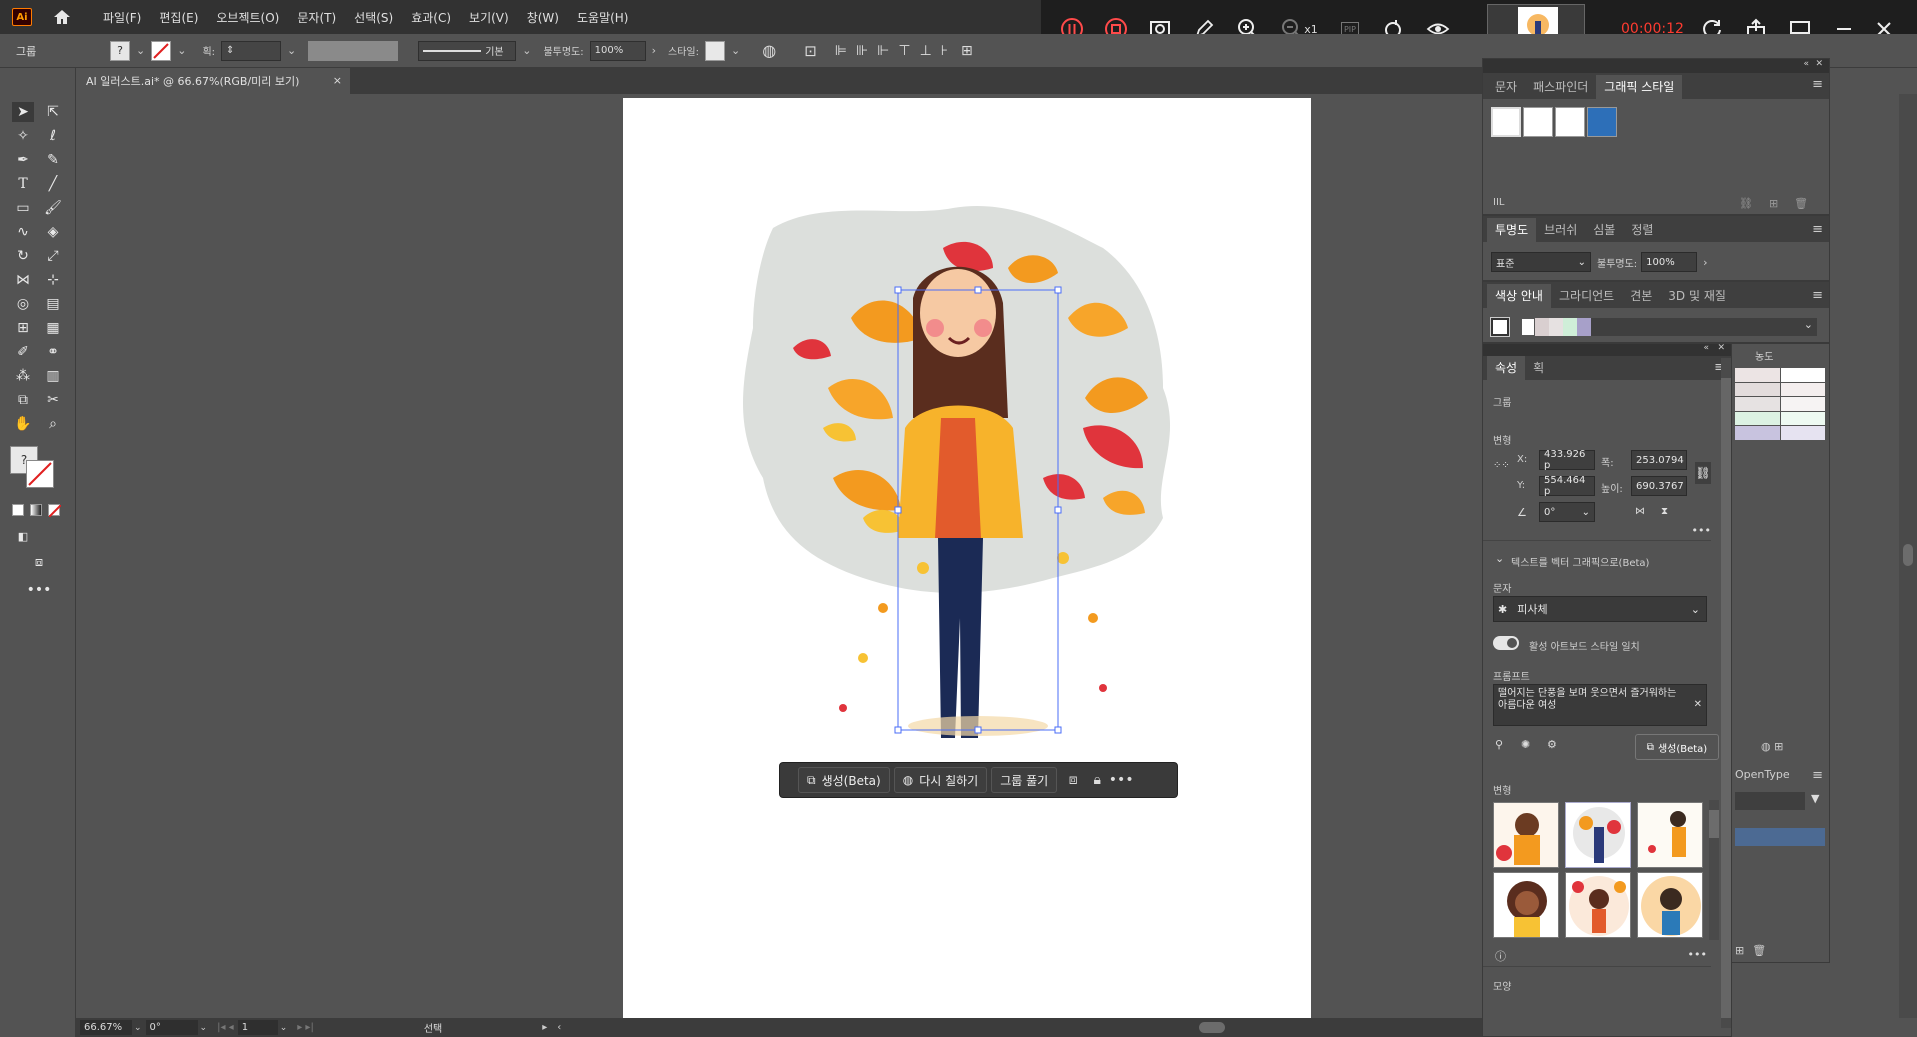 The width and height of the screenshot is (1917, 1037). What do you see at coordinates (316, 17) in the screenshot?
I see `menu-type: 문자(T)` at bounding box center [316, 17].